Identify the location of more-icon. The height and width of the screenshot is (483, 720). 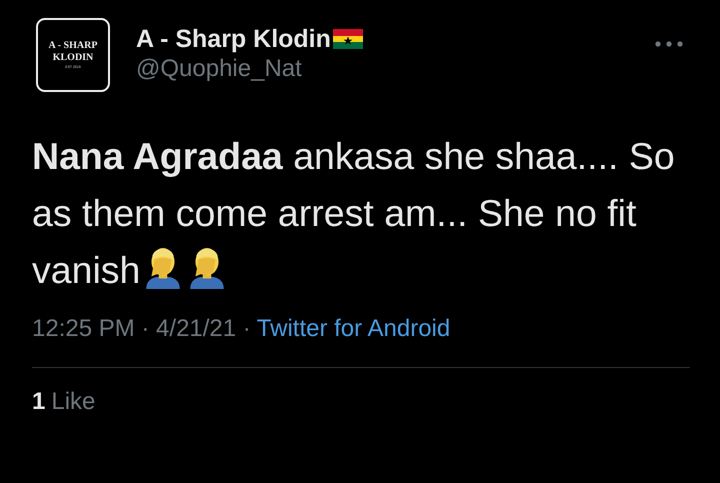
(669, 44).